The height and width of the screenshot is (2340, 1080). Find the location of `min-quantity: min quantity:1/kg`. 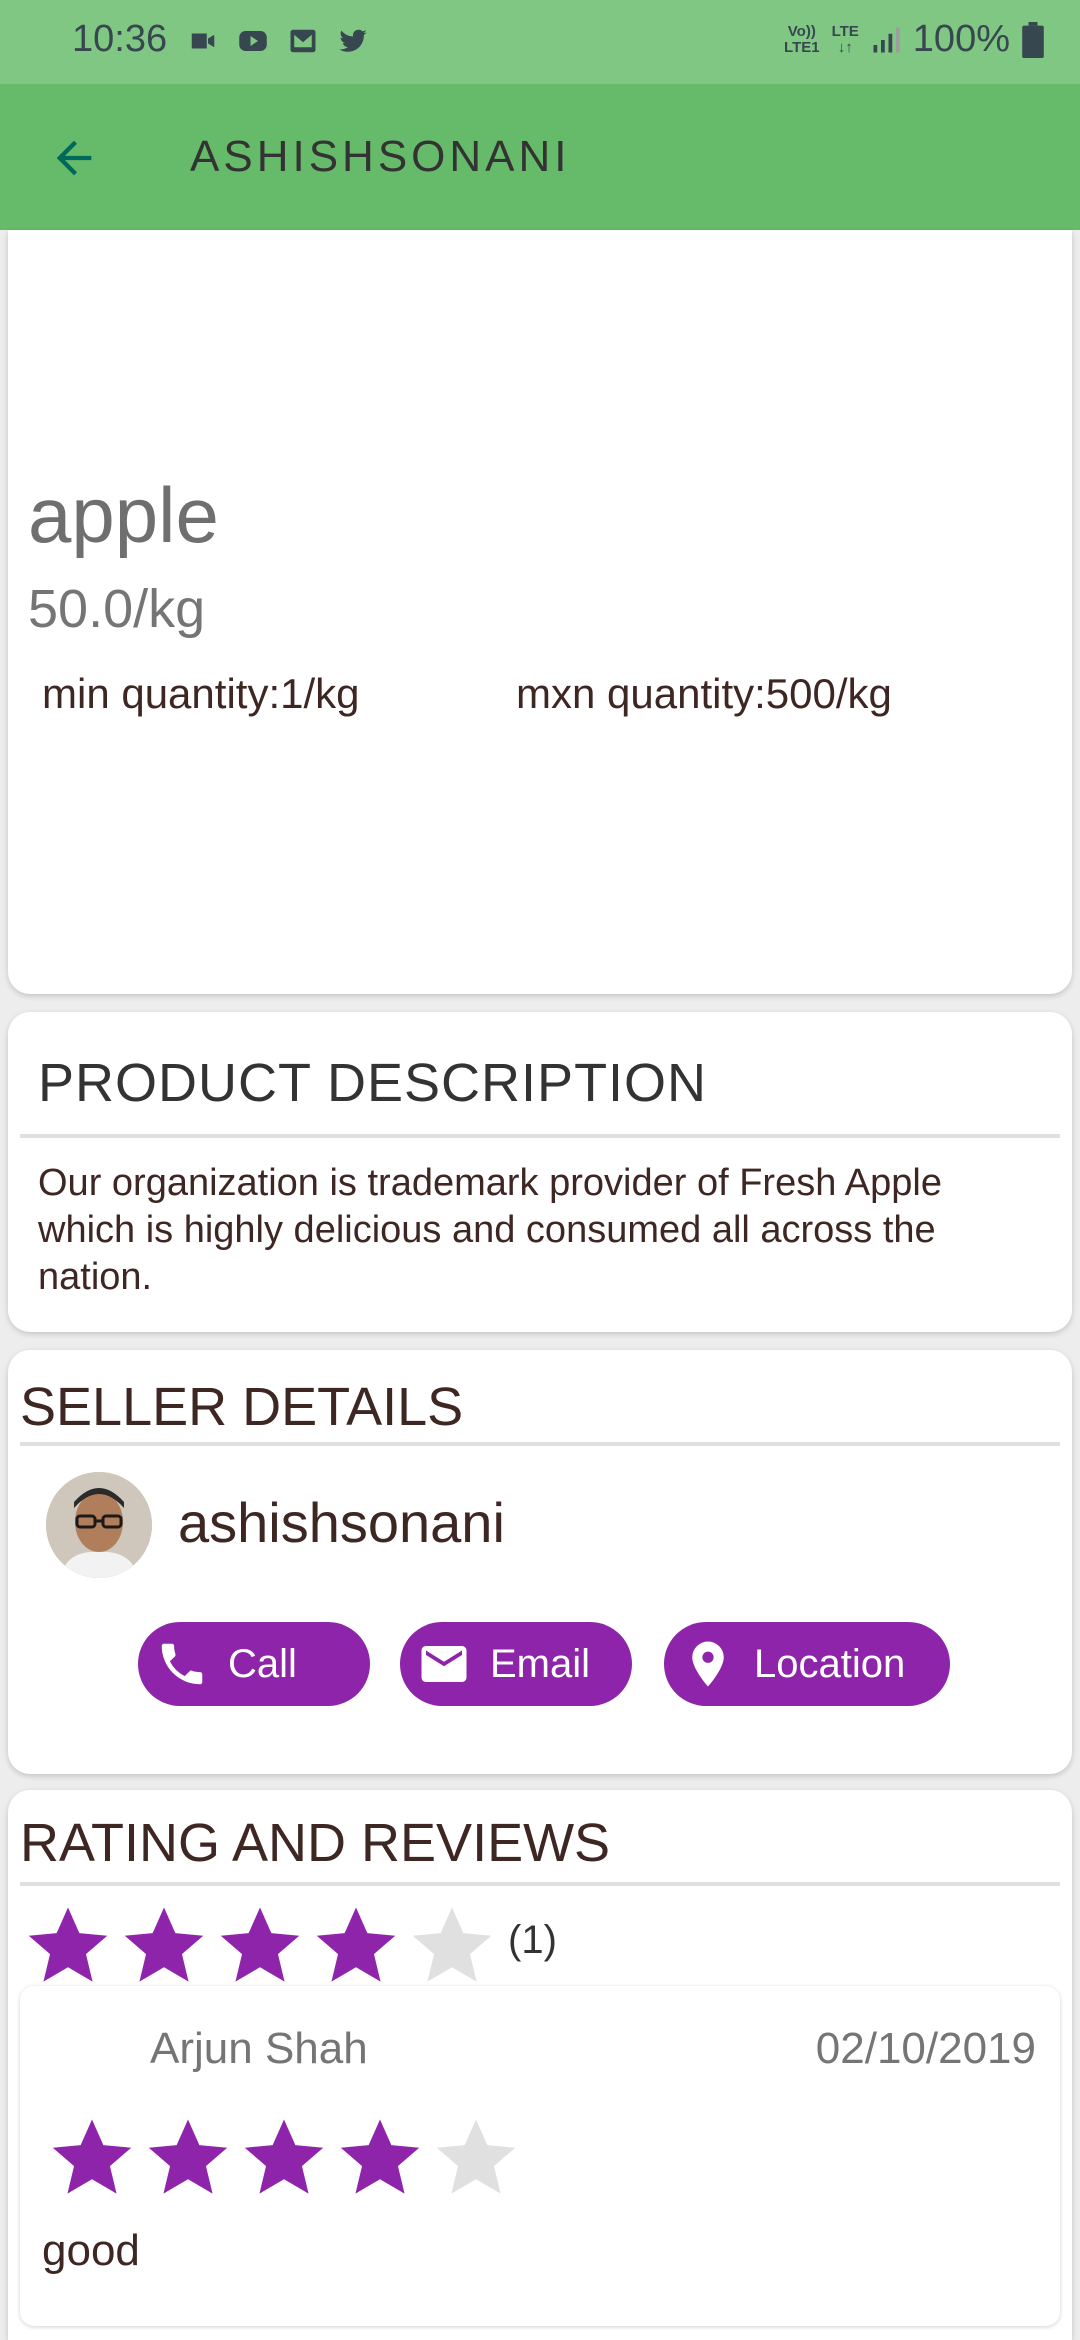

min-quantity: min quantity:1/kg is located at coordinates (201, 693).